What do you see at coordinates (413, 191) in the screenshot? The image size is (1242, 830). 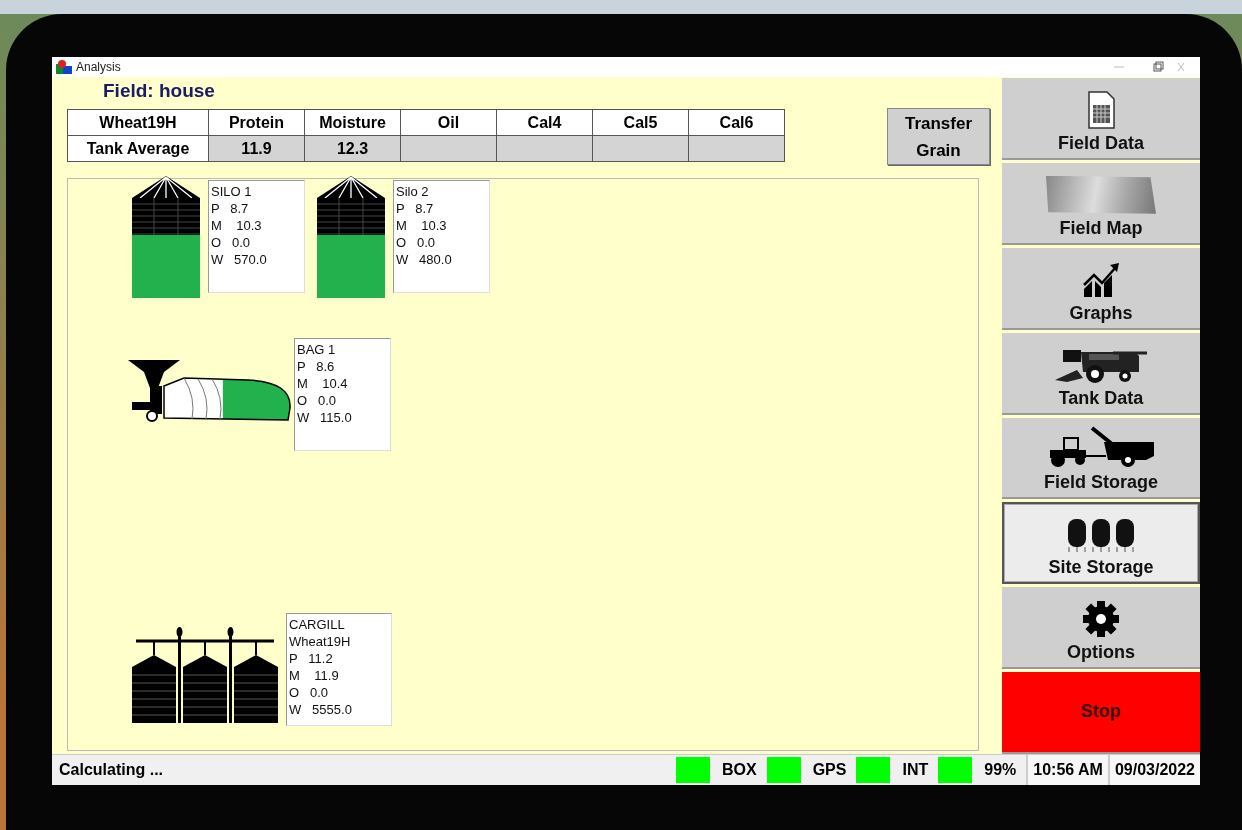 I see `storage-name: Silo 2` at bounding box center [413, 191].